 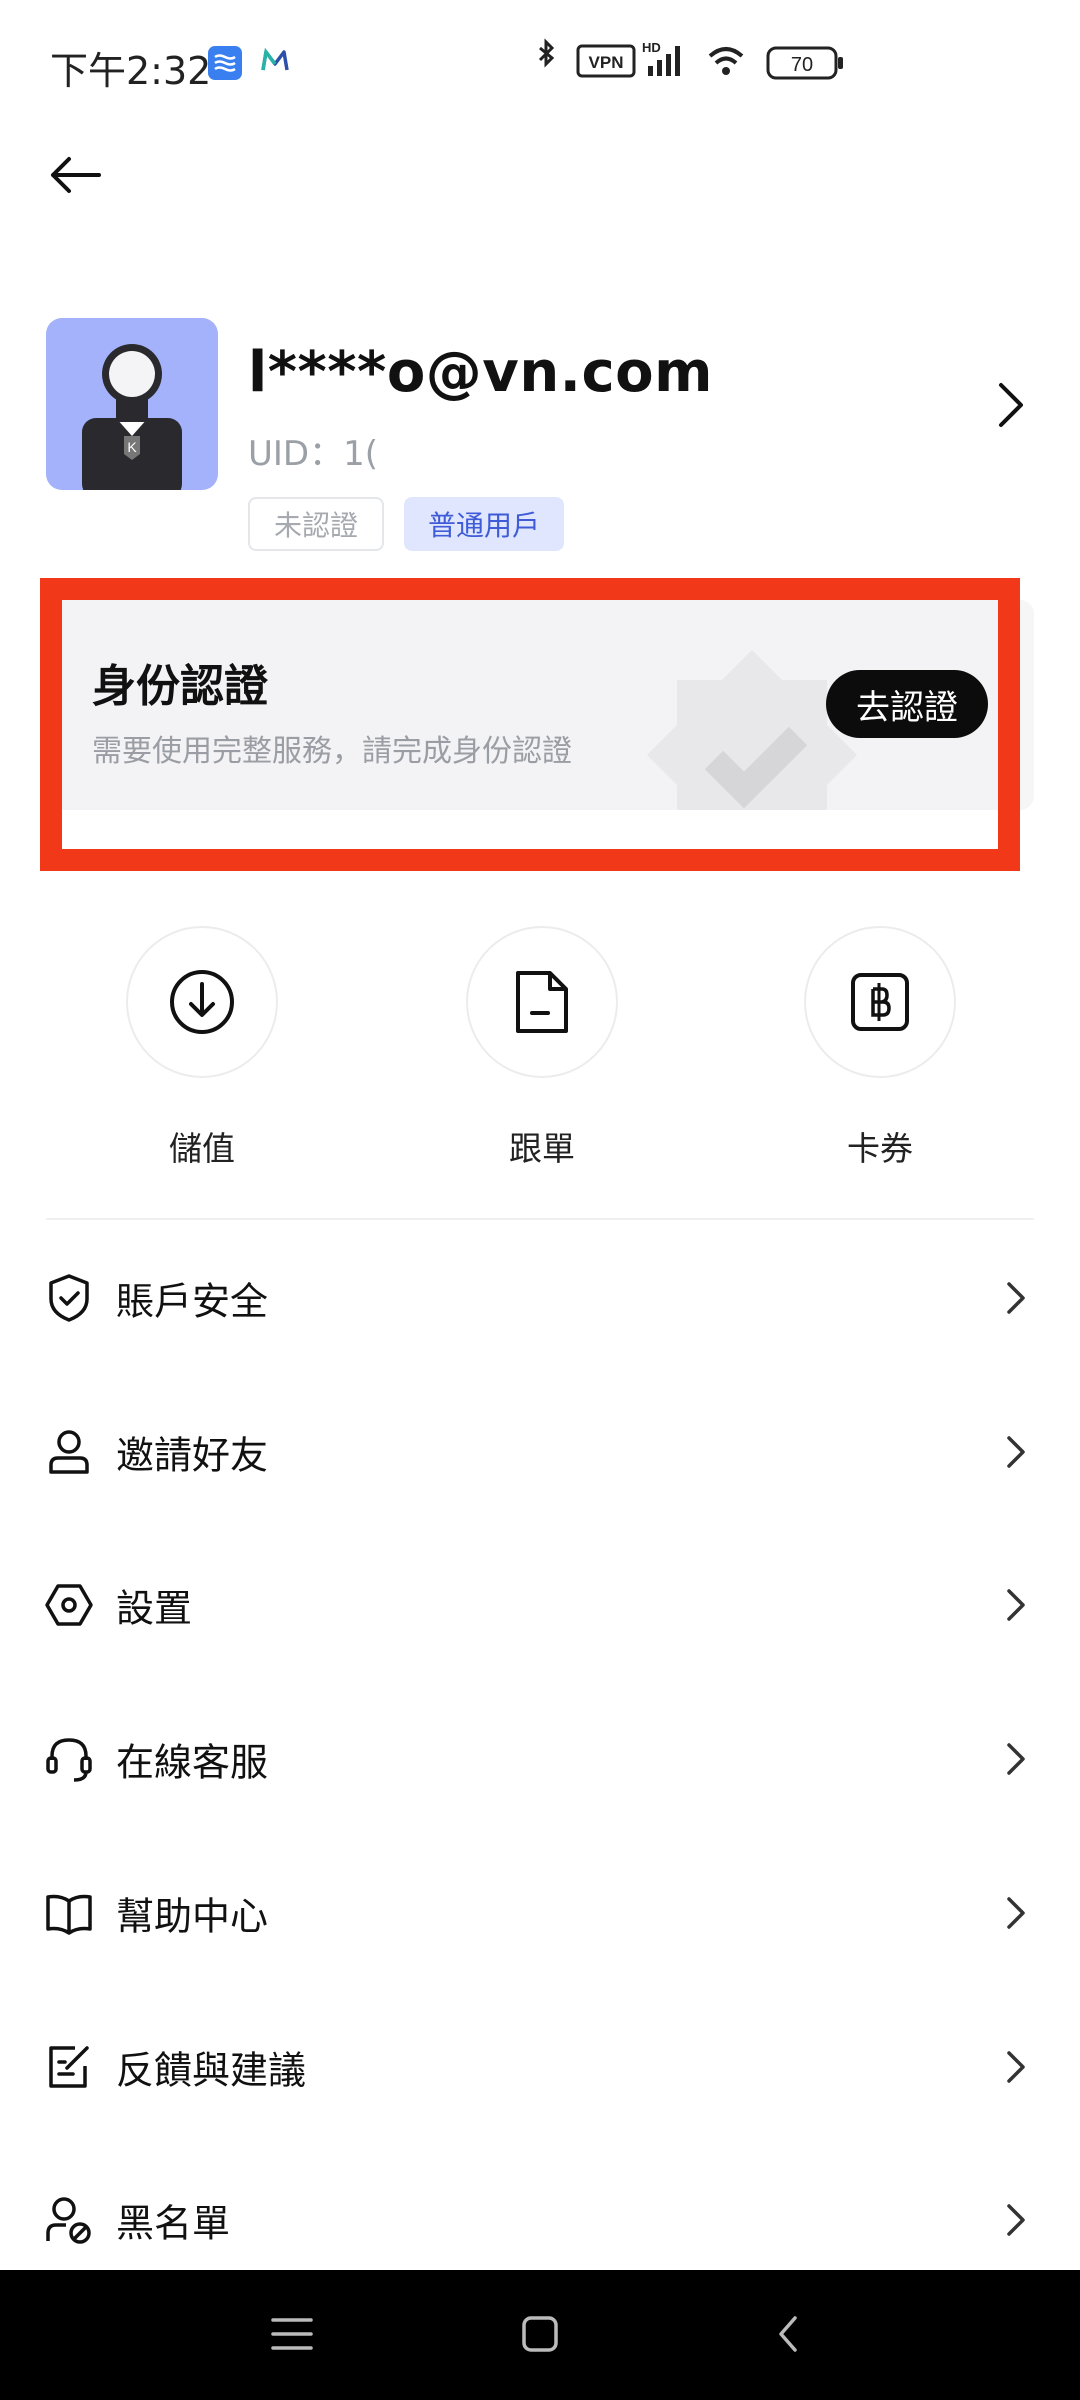 I want to click on mail-app-icon, so click(x=275, y=62).